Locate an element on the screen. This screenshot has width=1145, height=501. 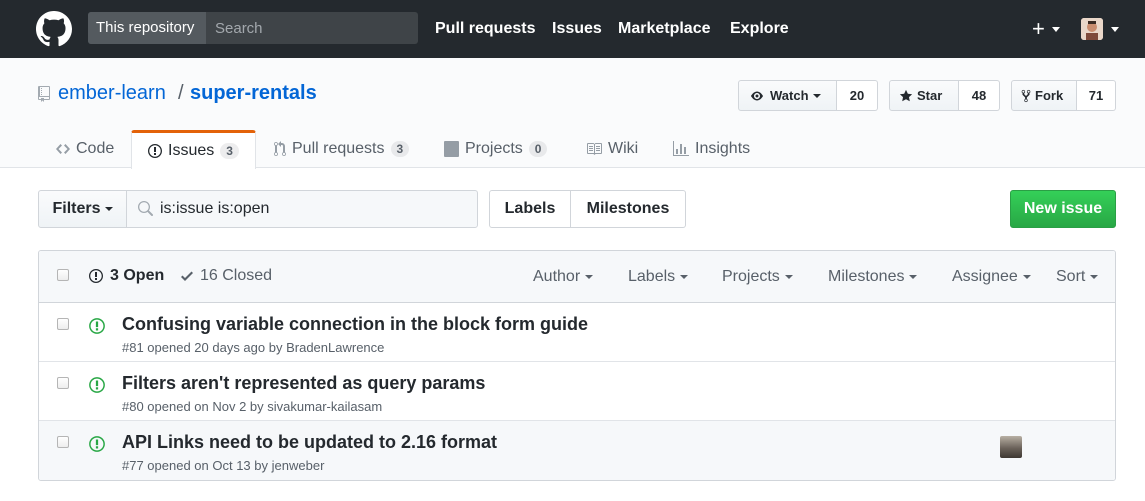
projects-select: Projects is located at coordinates (757, 277).